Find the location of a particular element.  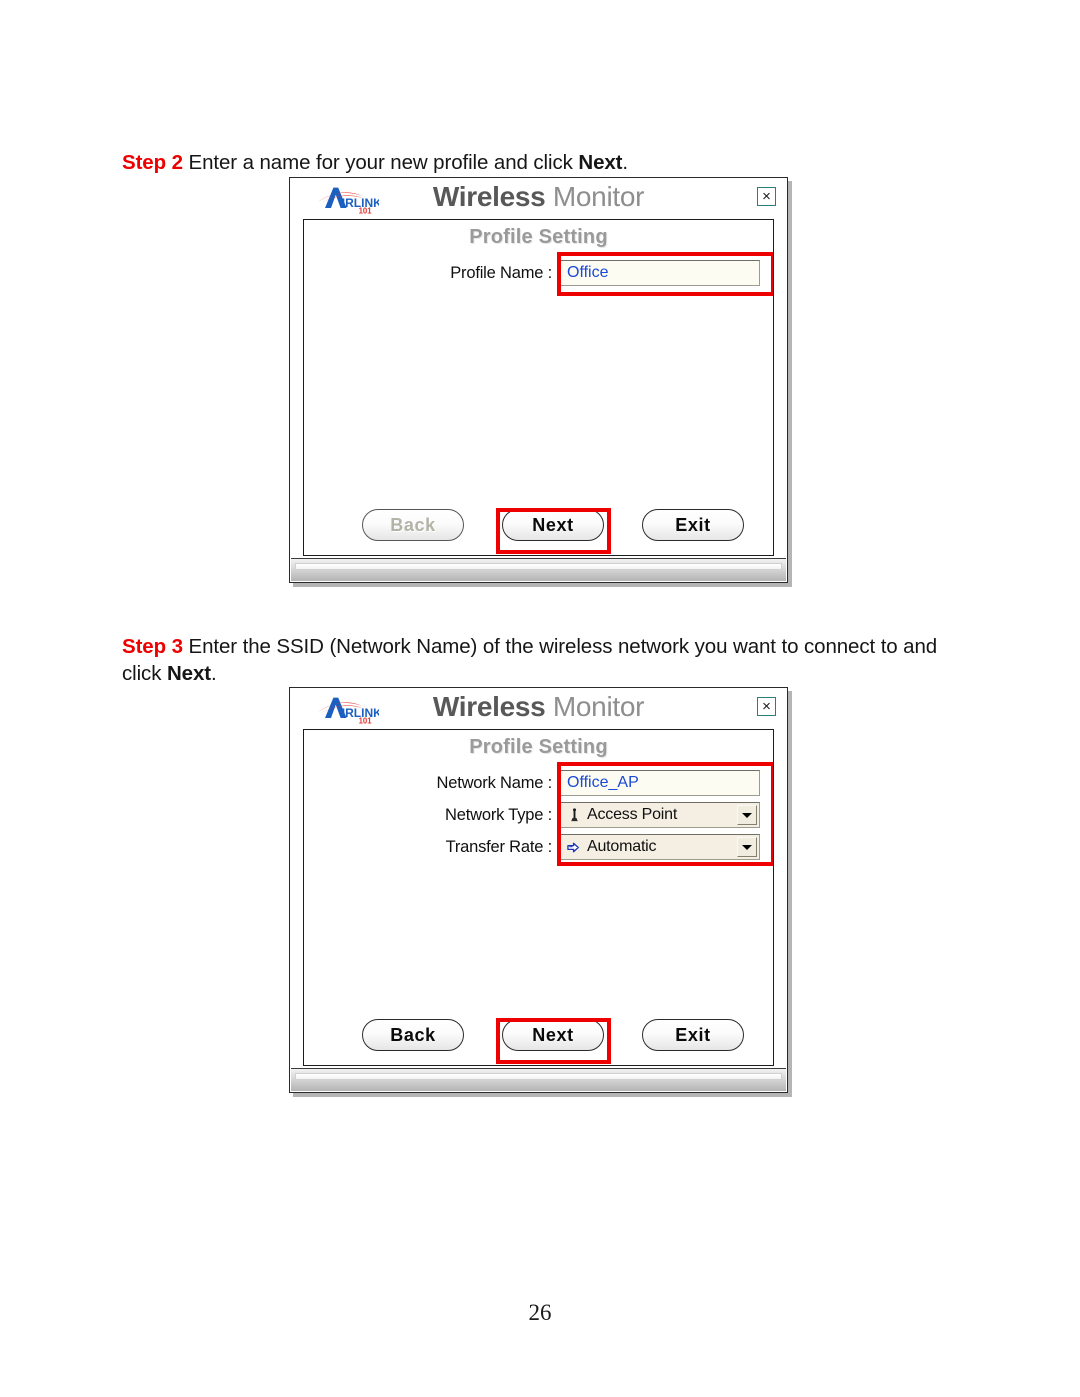

profile-name-input: Office is located at coordinates (660, 273).